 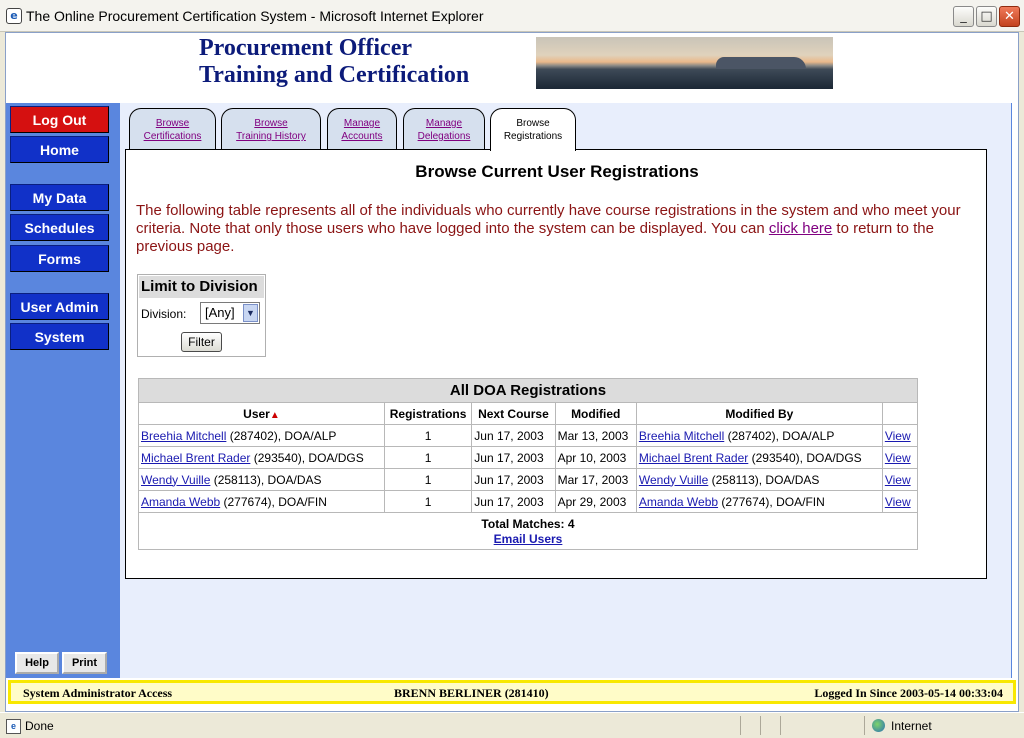 What do you see at coordinates (684, 63) in the screenshot?
I see `banner-landscape-image` at bounding box center [684, 63].